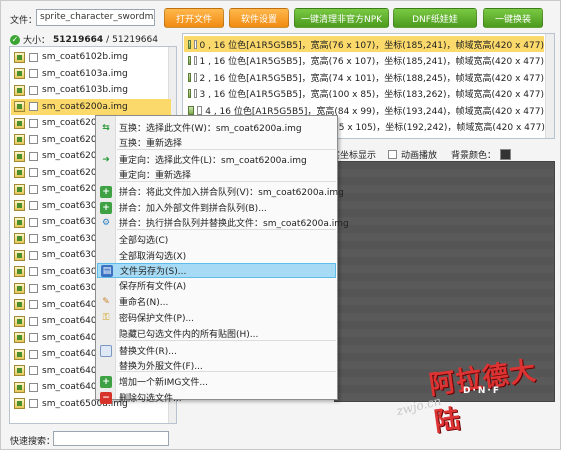 The height and width of the screenshot is (450, 561). What do you see at coordinates (153, 287) in the screenshot?
I see `context-menu-label: 保存所有文件(A)` at bounding box center [153, 287].